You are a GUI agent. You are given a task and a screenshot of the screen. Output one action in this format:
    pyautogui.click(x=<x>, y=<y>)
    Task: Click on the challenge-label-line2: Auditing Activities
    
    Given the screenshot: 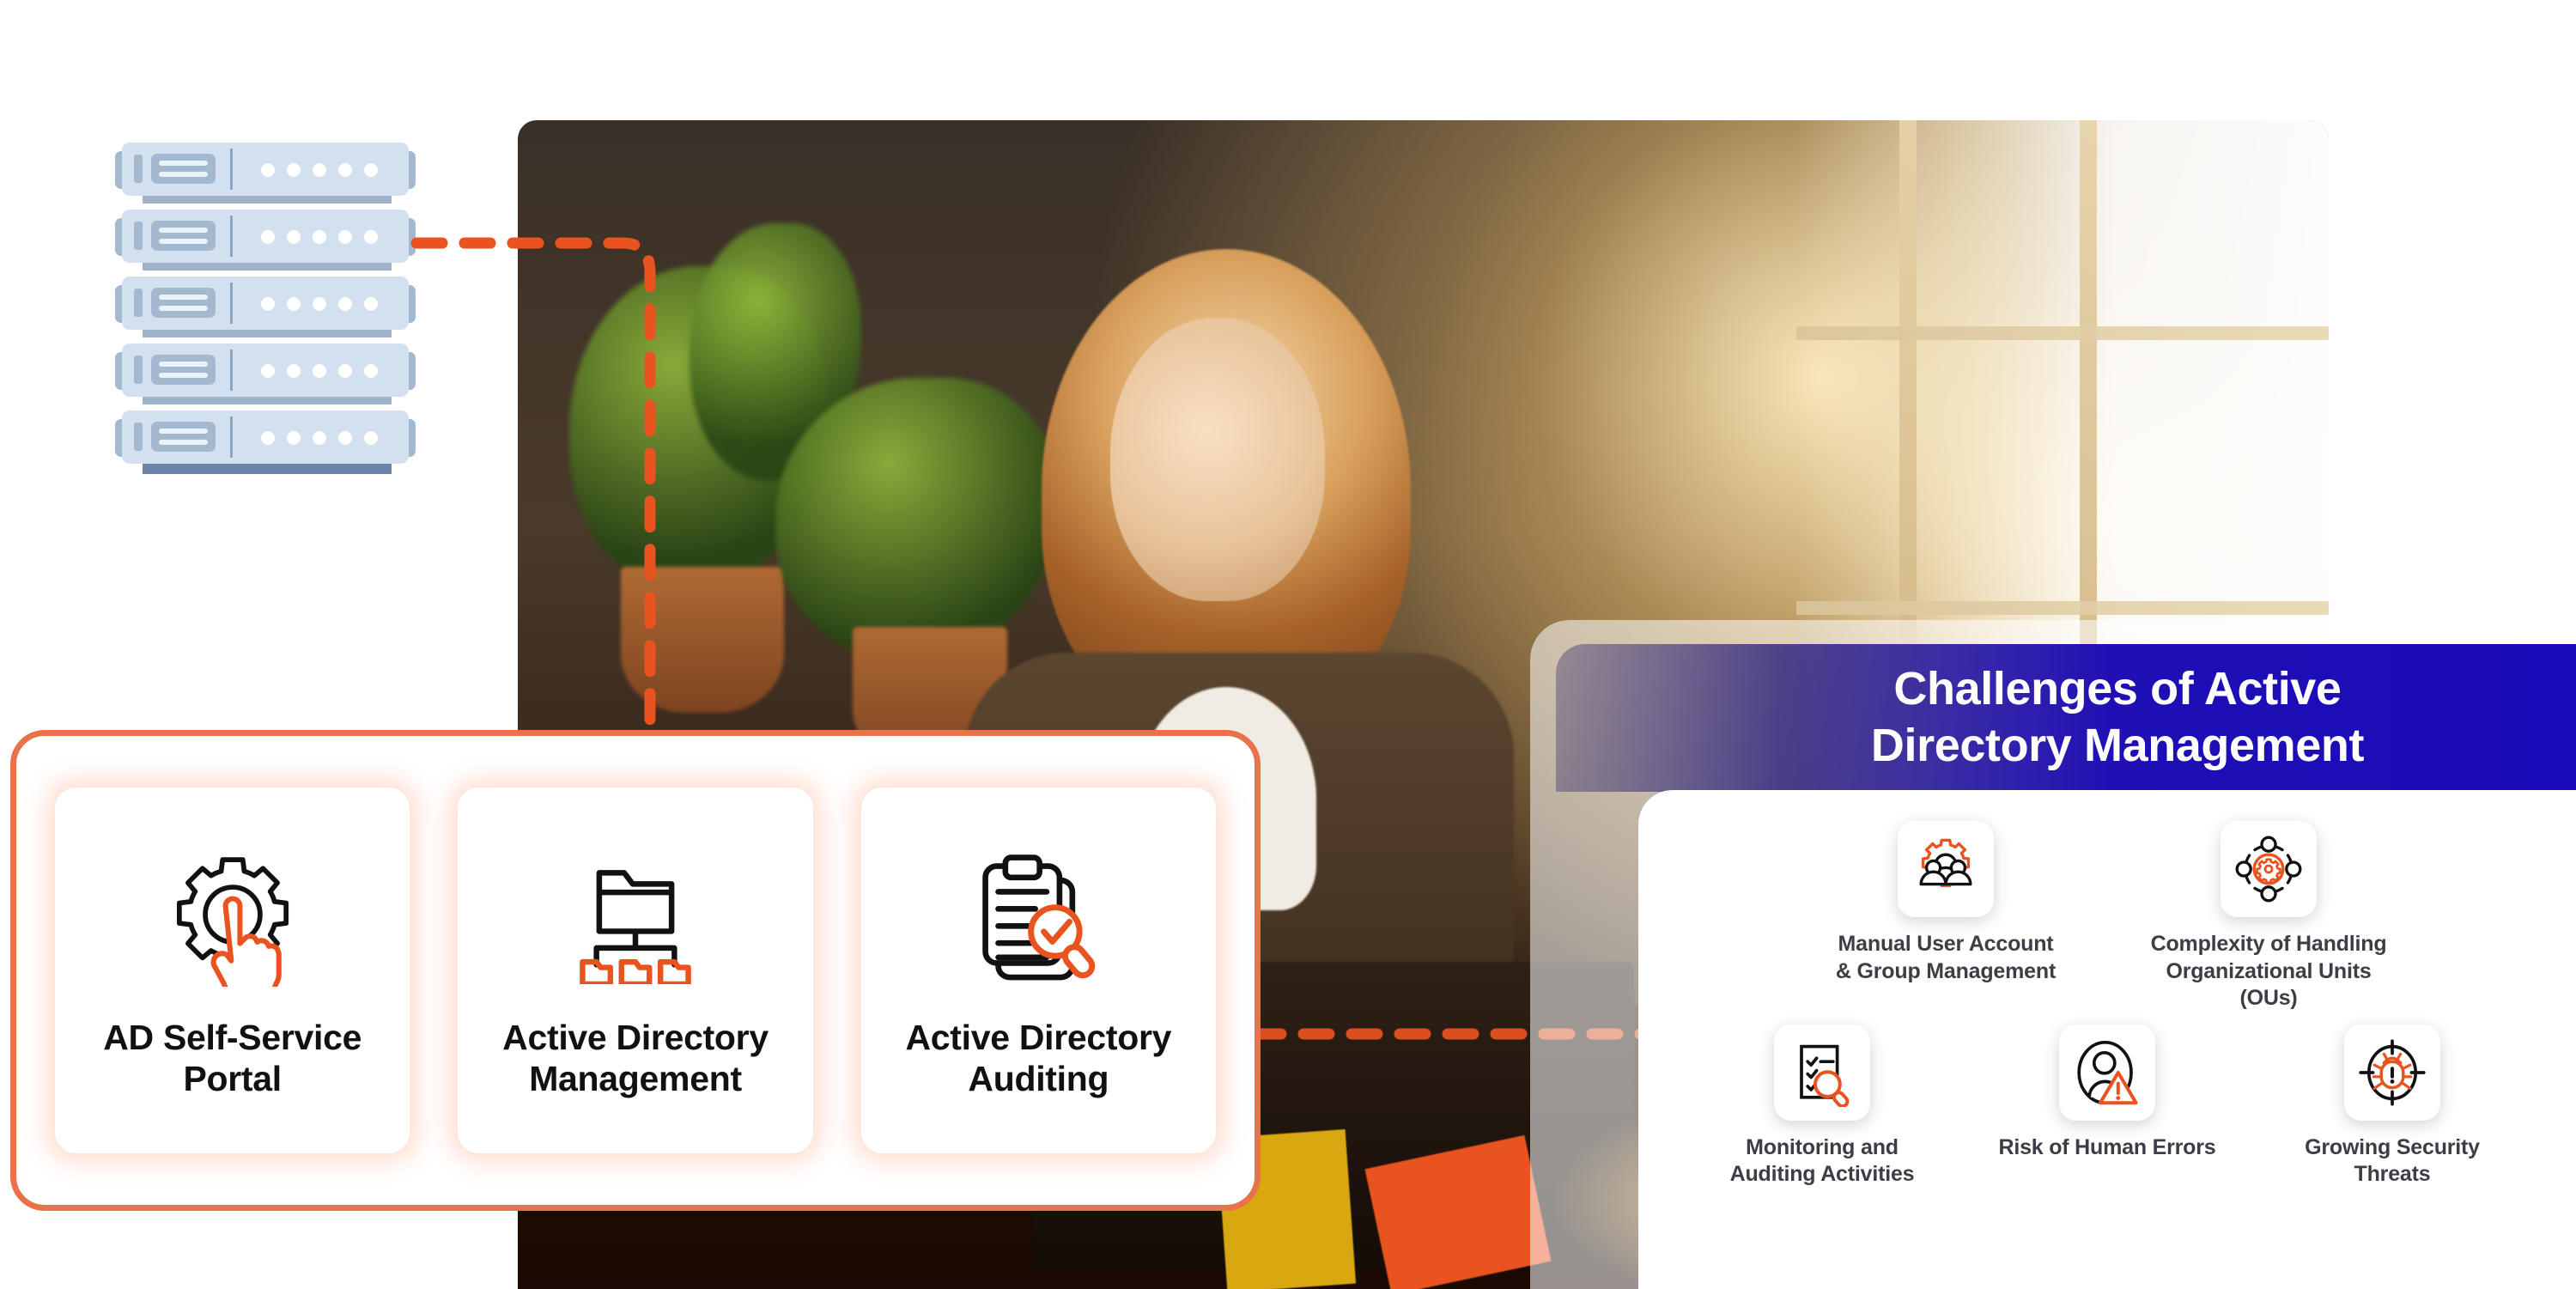 What is the action you would take?
    pyautogui.click(x=1822, y=1174)
    